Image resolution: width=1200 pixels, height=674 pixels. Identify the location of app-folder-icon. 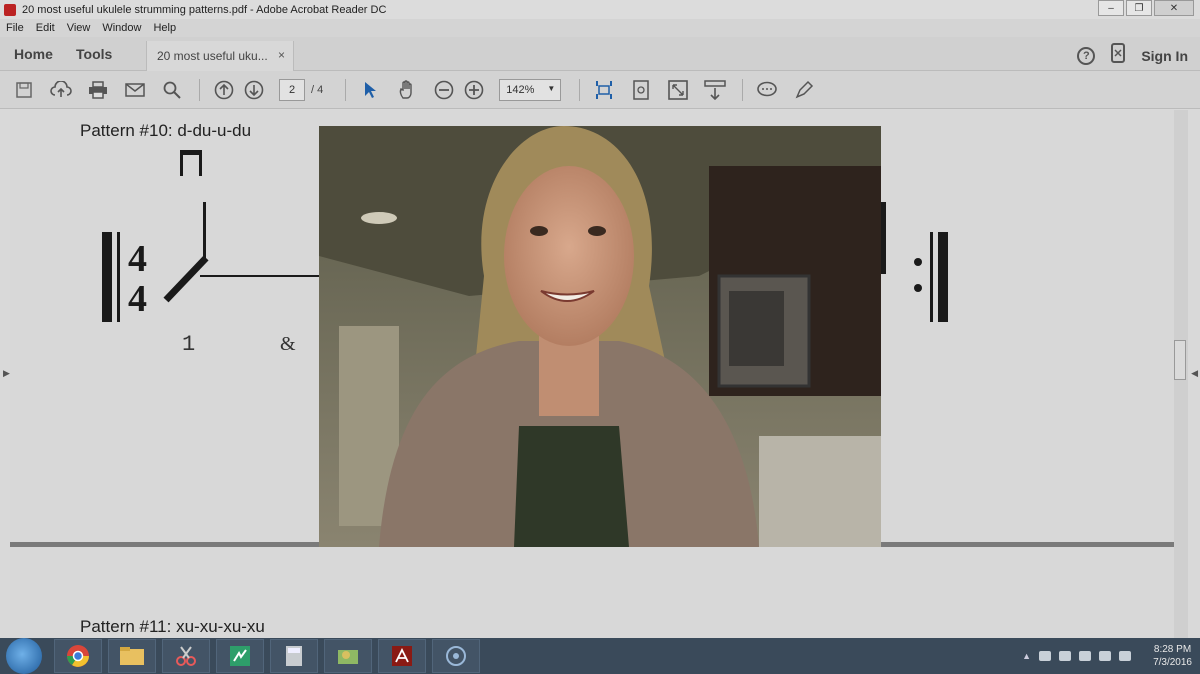
(348, 656).